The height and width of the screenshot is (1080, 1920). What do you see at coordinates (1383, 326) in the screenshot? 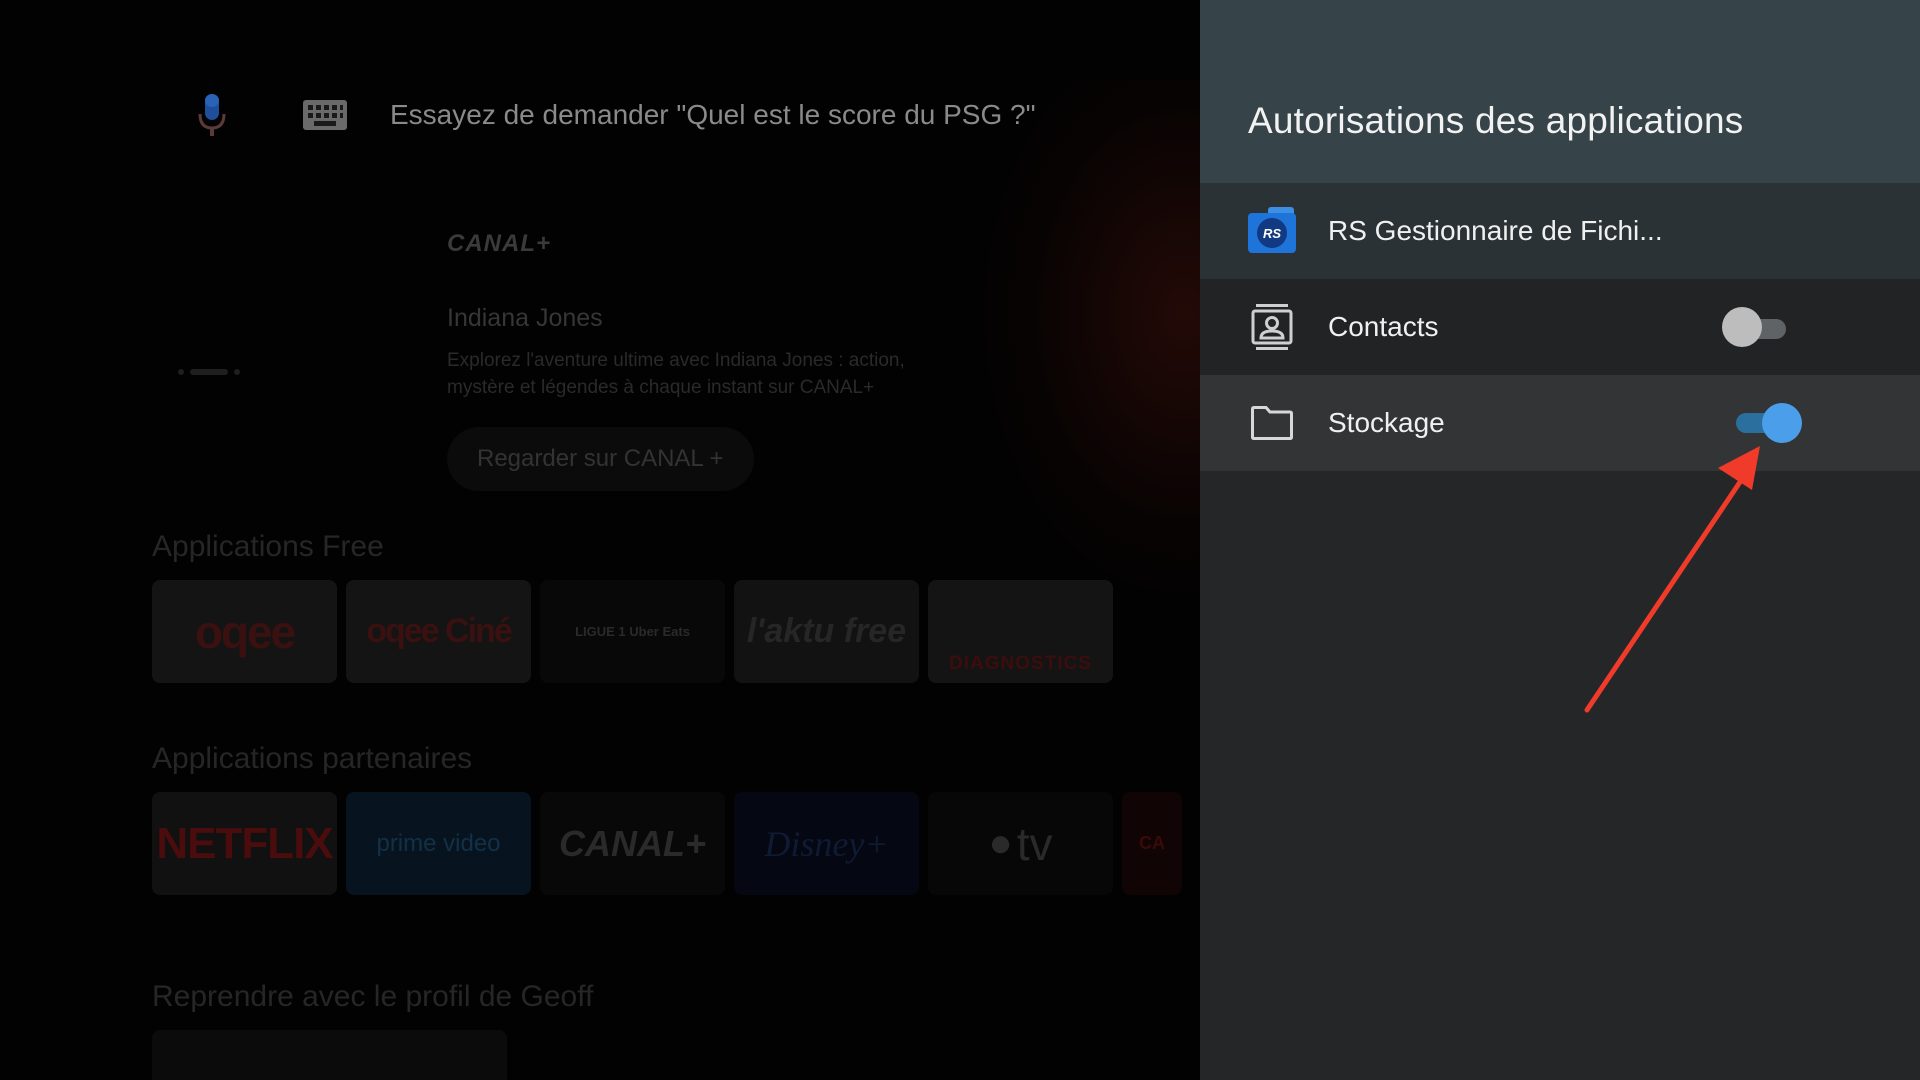
I see `permission-label-contacts: Contacts` at bounding box center [1383, 326].